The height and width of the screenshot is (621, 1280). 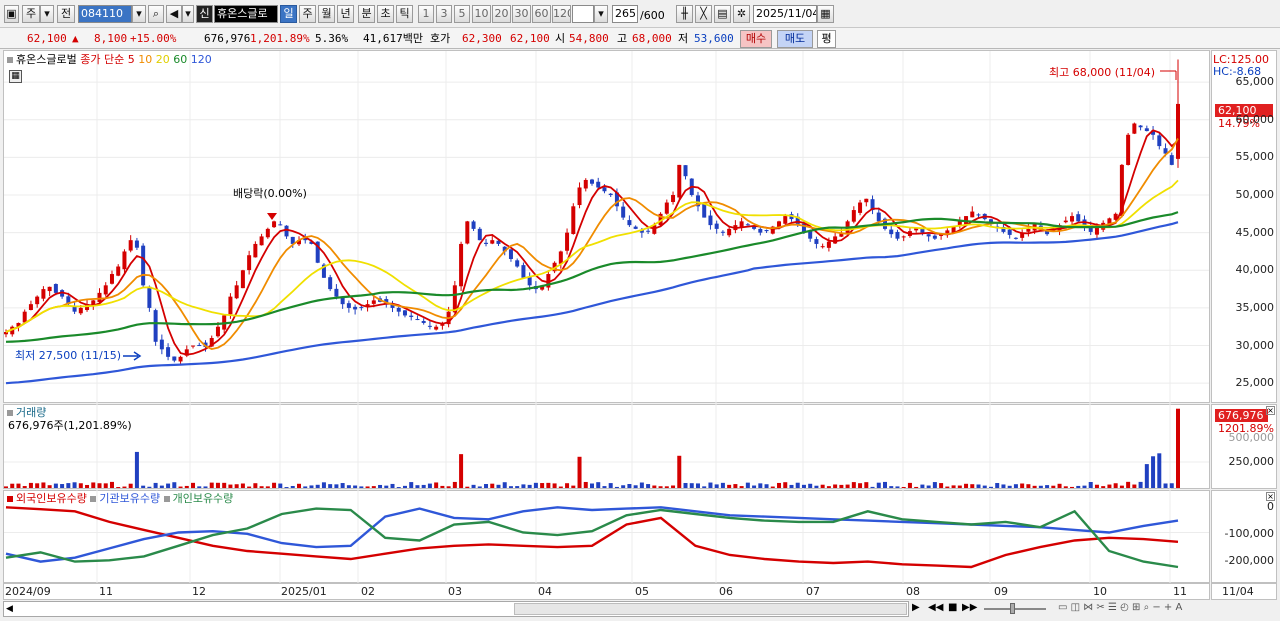 What do you see at coordinates (935, 607) in the screenshot?
I see `rewind-icon: ◀◀` at bounding box center [935, 607].